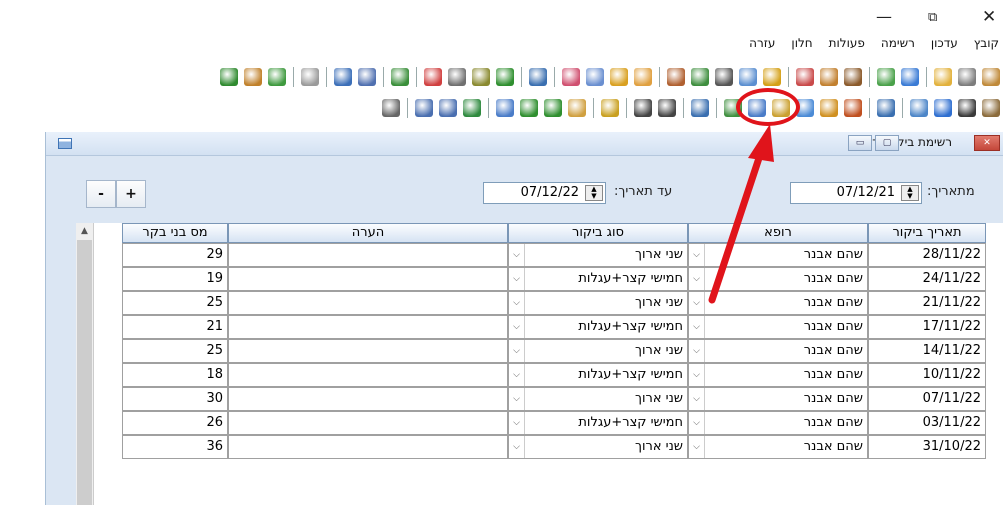 This screenshot has height=505, width=1003. What do you see at coordinates (927, 233) in the screenshot?
I see `header-visit-date: תאריך ביקור` at bounding box center [927, 233].